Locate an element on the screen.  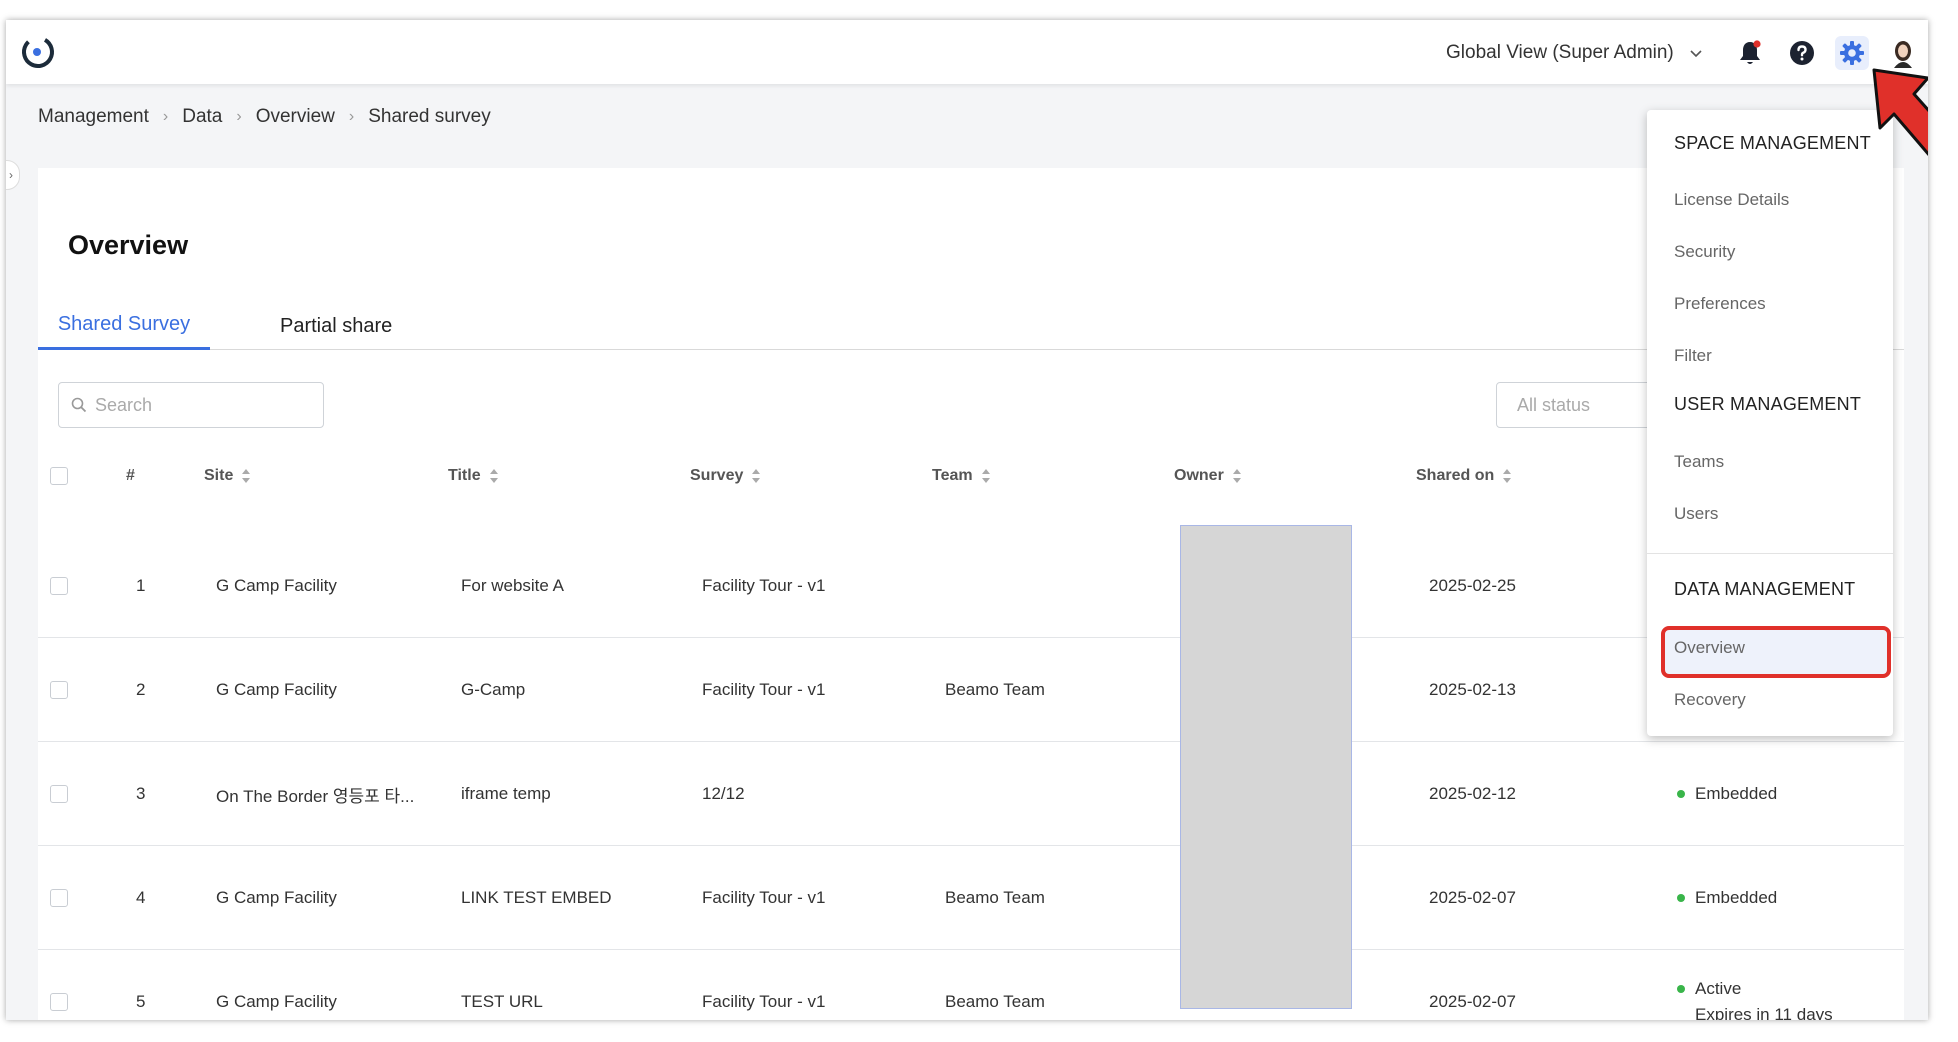
help-icon is located at coordinates (1802, 53).